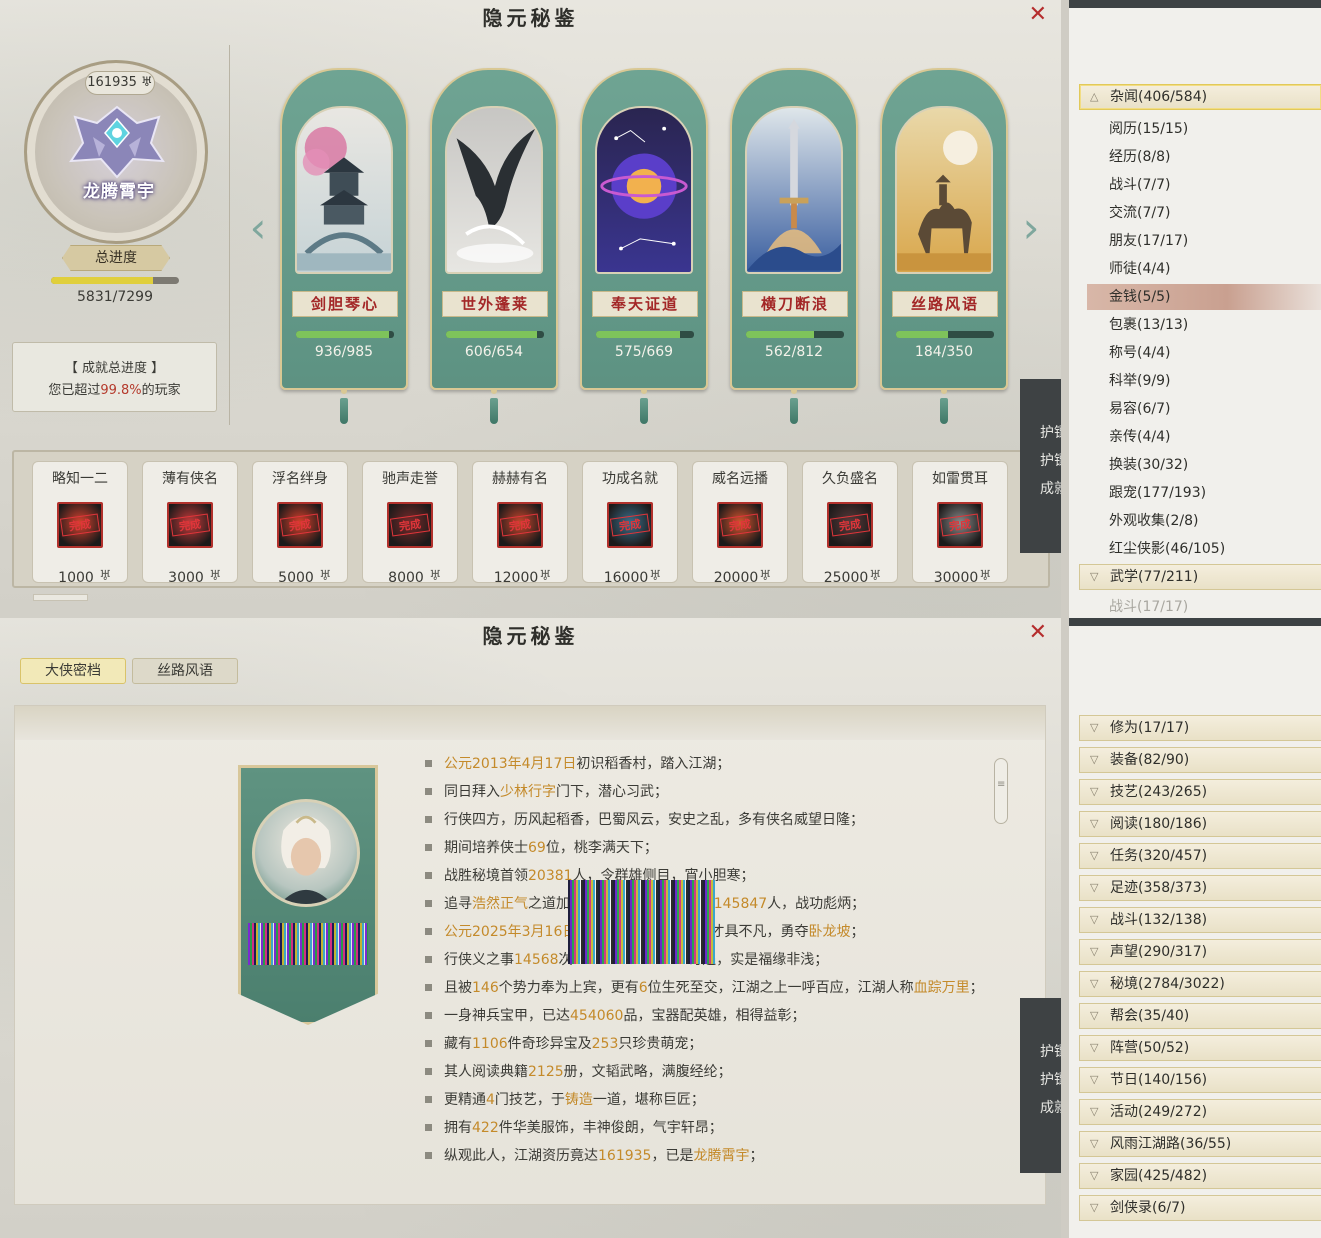 The height and width of the screenshot is (1238, 1321). I want to click on sidebar-category: ▽ 家园(425/482), so click(1200, 1176).